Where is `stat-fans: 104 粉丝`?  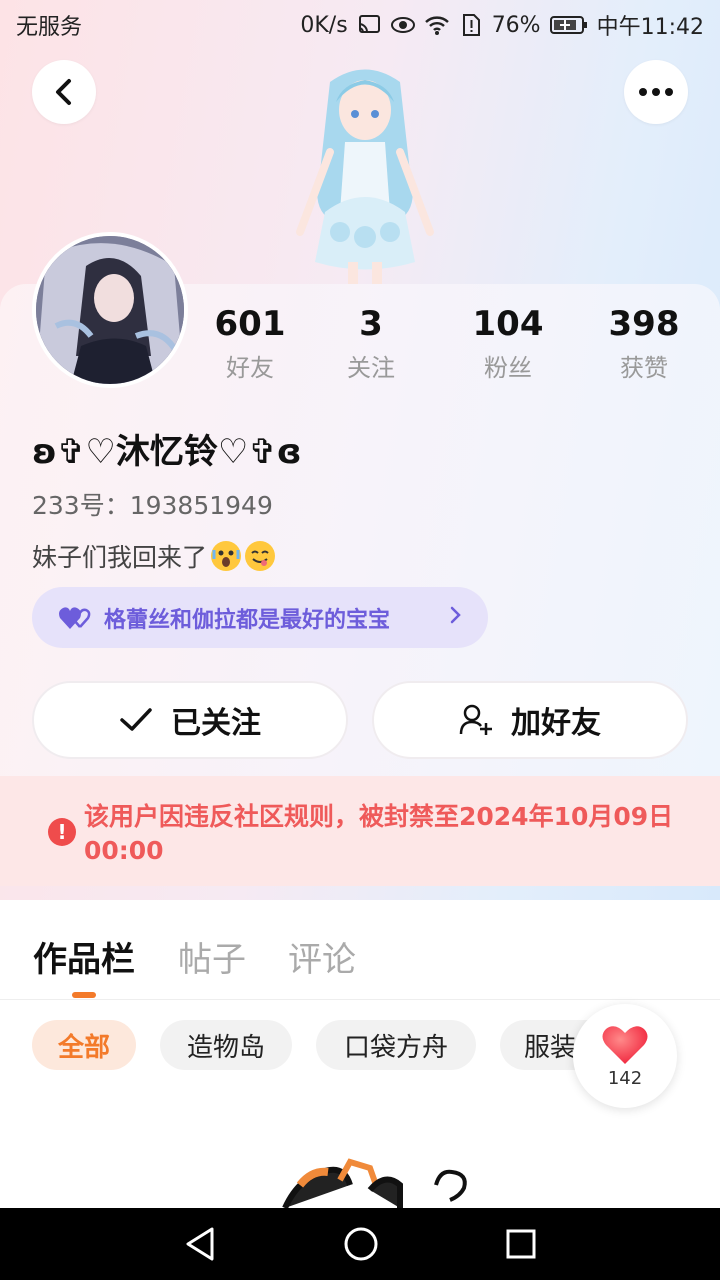 stat-fans: 104 粉丝 is located at coordinates (508, 342).